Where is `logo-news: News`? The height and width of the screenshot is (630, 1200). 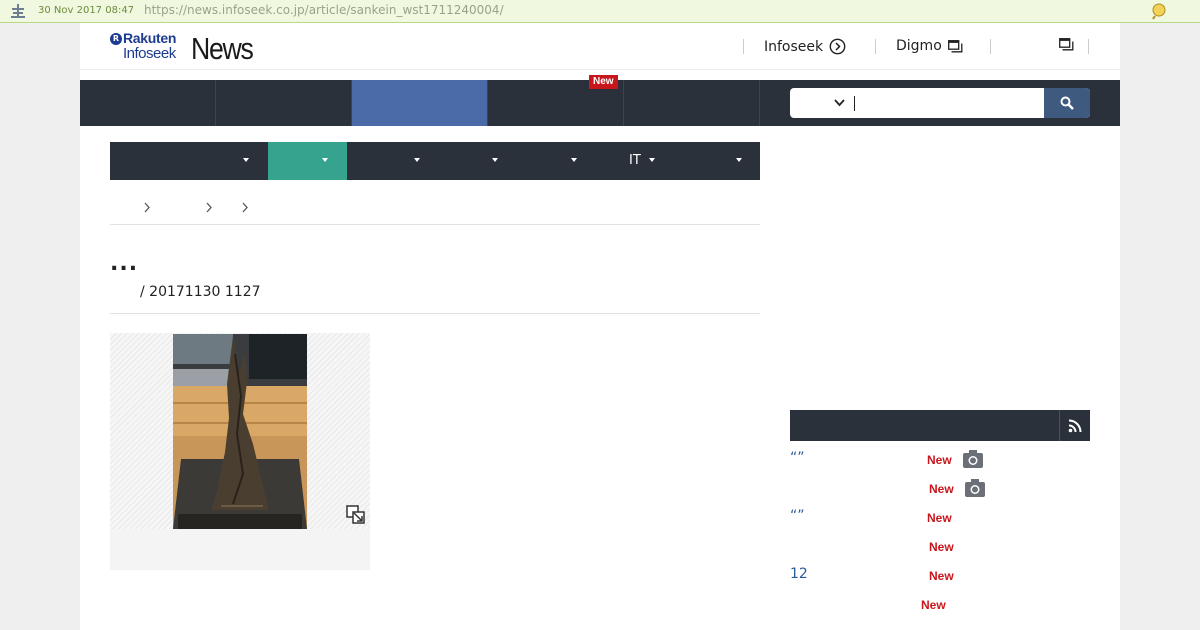
logo-news: News is located at coordinates (222, 48).